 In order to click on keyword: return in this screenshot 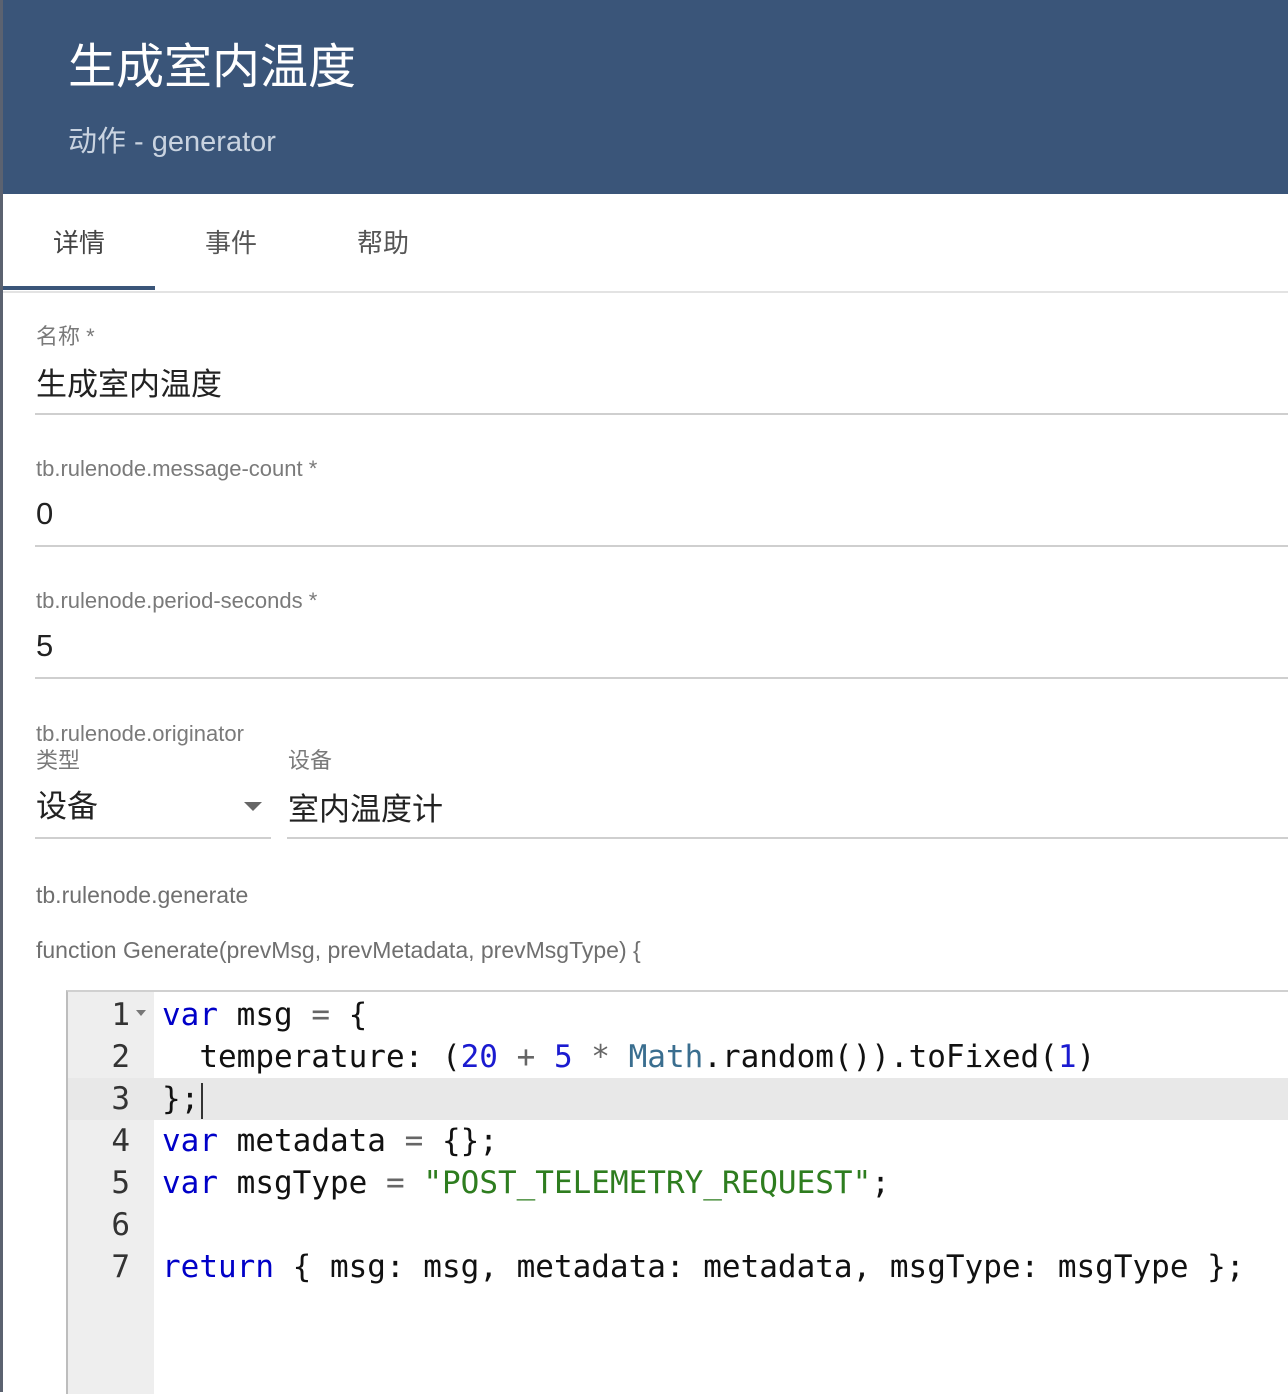, I will do `click(218, 1267)`.